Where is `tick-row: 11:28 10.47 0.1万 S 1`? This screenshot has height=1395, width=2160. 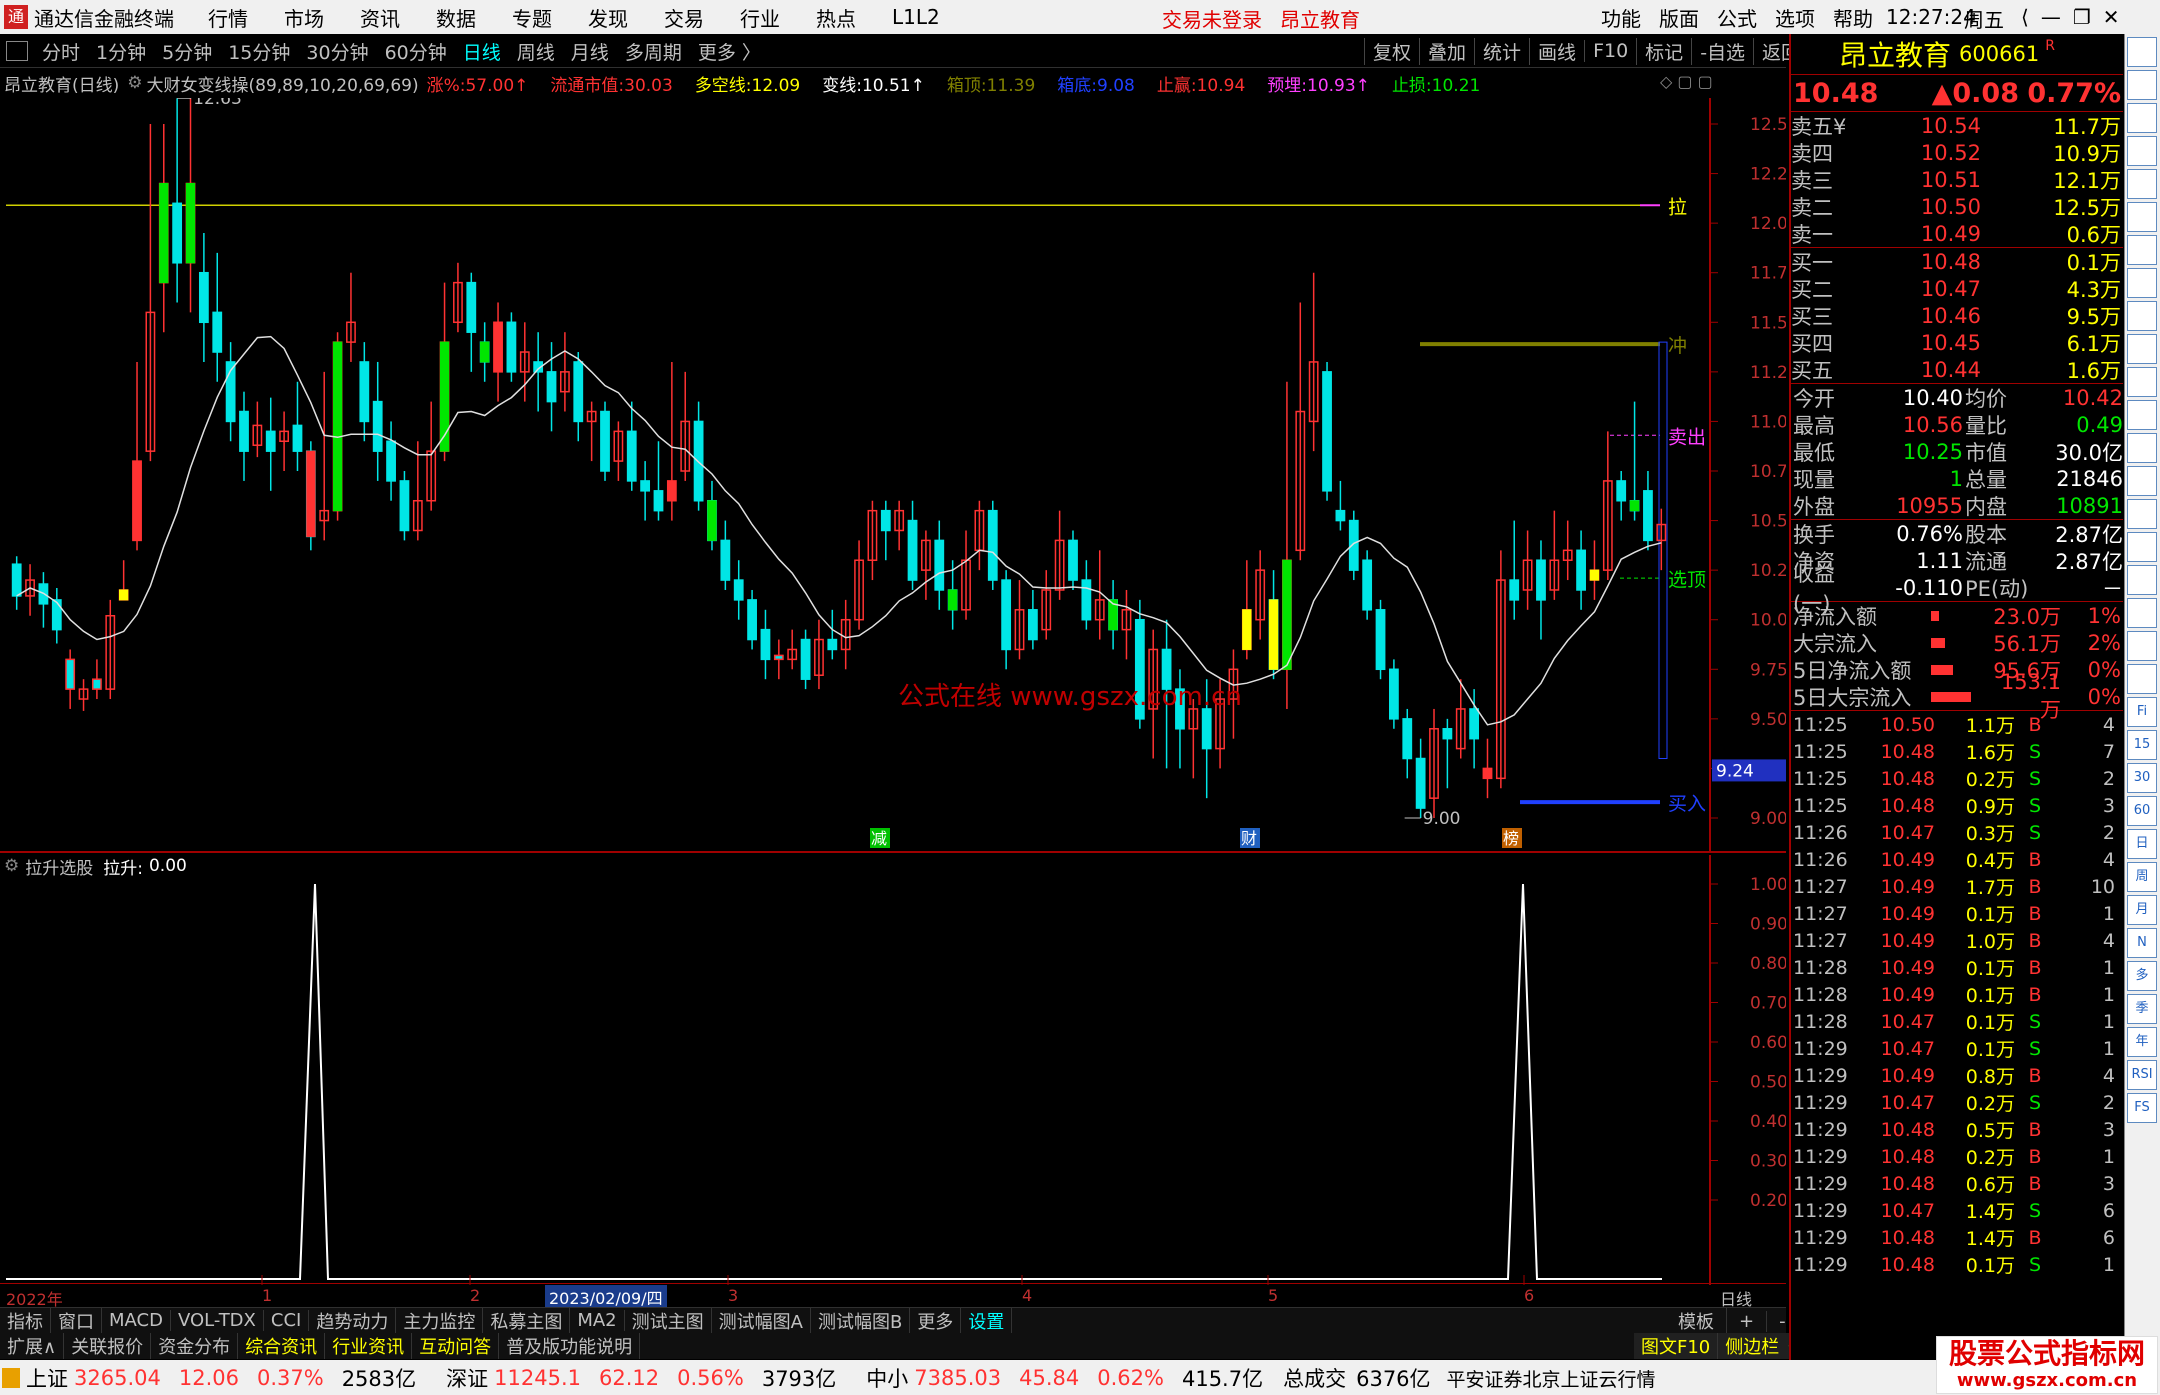 tick-row: 11:28 10.47 0.1万 S 1 is located at coordinates (1957, 1021).